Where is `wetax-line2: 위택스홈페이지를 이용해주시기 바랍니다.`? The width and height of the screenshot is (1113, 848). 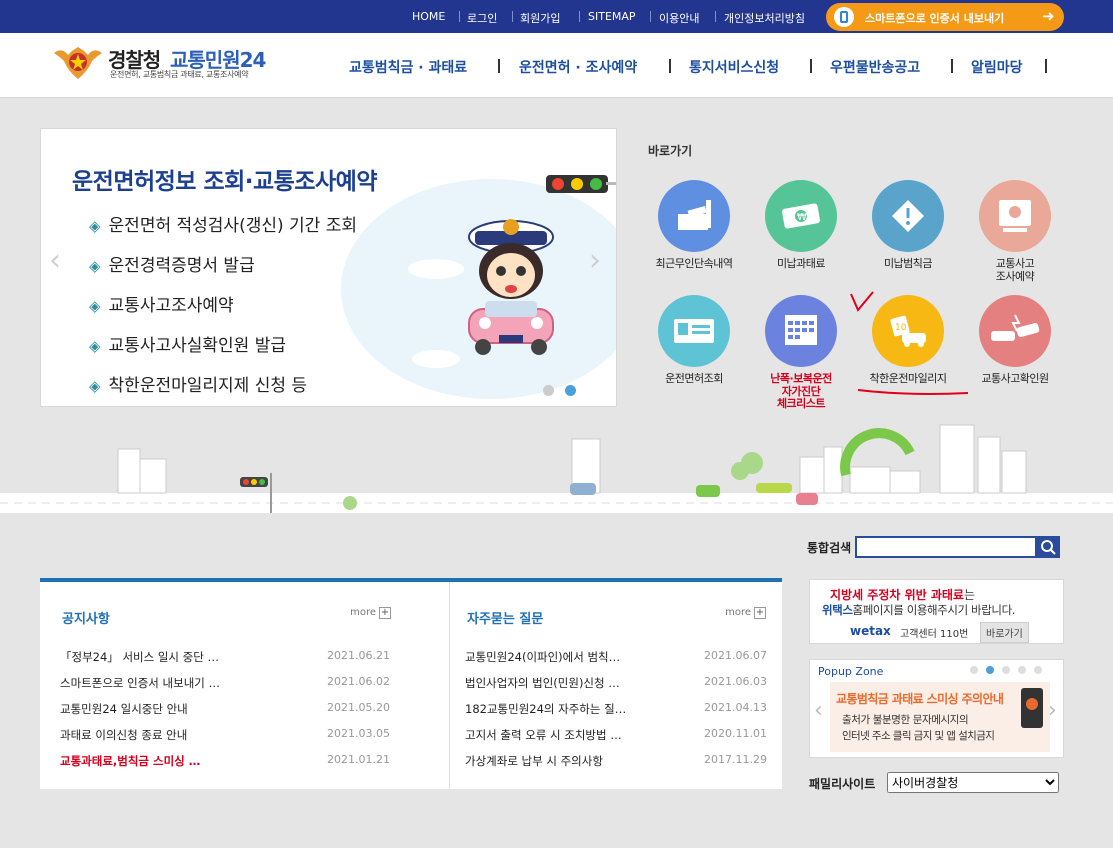
wetax-line2: 위택스홈페이지를 이용해주시기 바랍니다. is located at coordinates (918, 610).